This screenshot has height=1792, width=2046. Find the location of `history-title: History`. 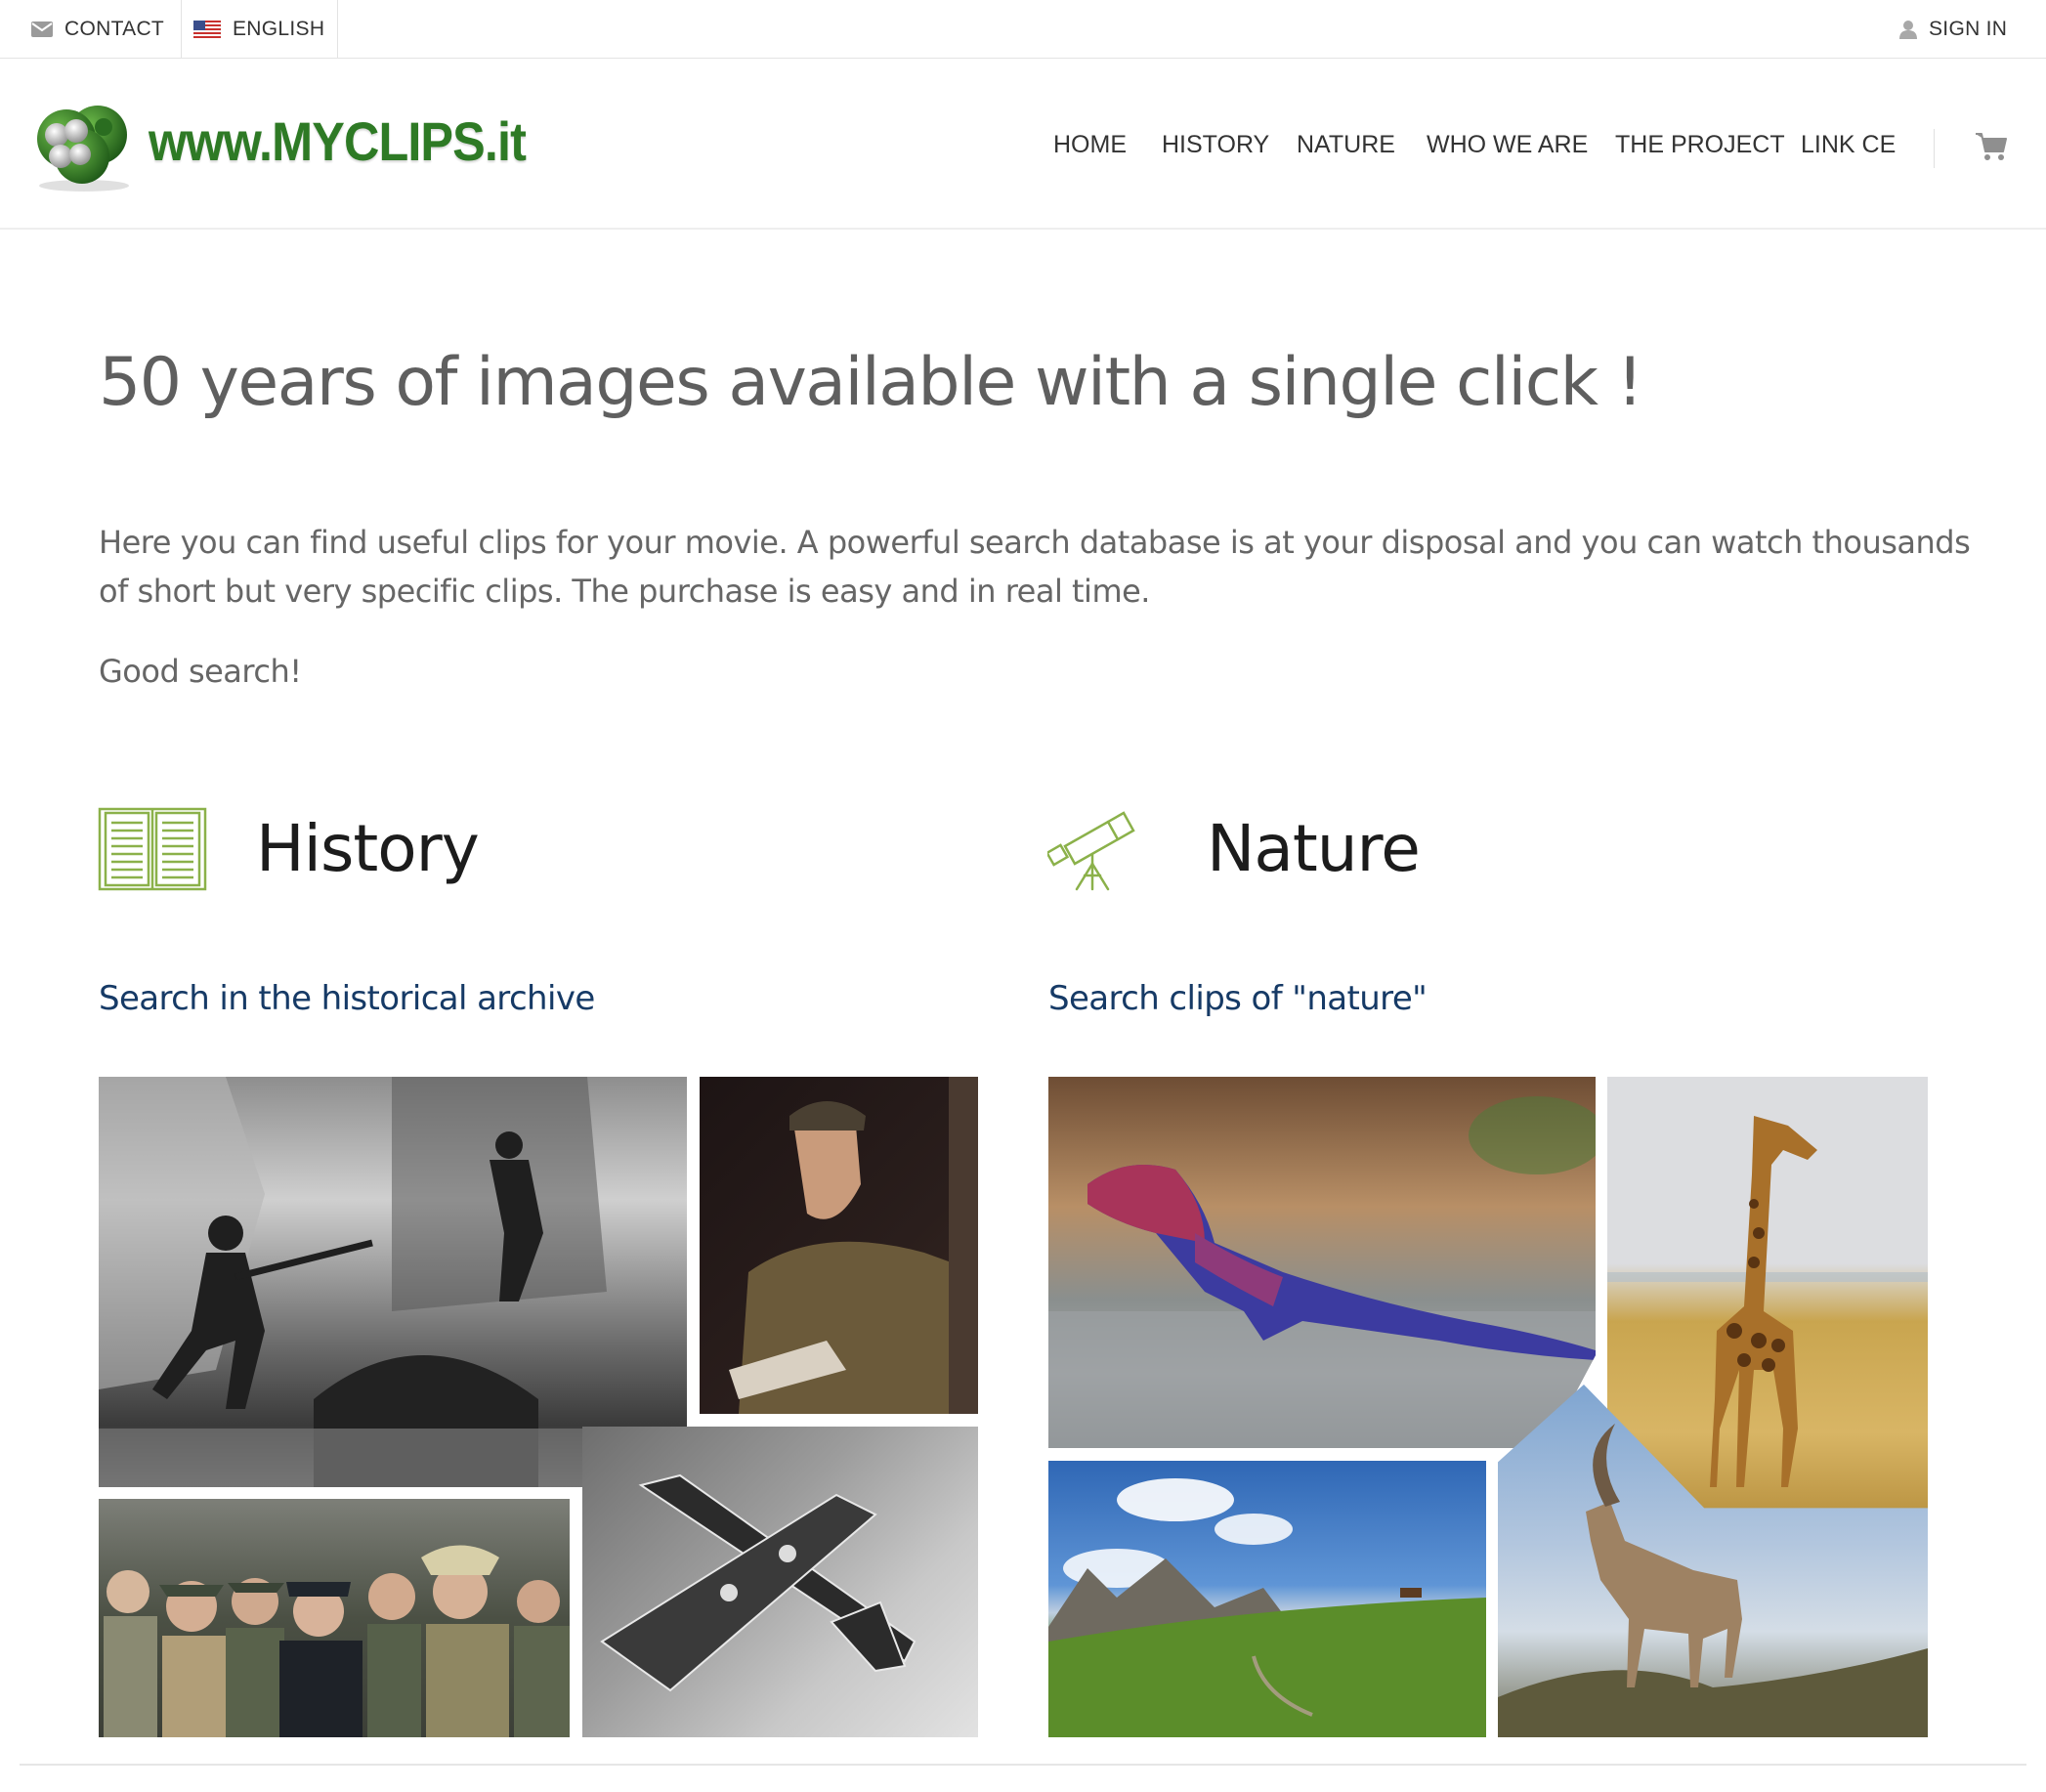

history-title: History is located at coordinates (368, 848).